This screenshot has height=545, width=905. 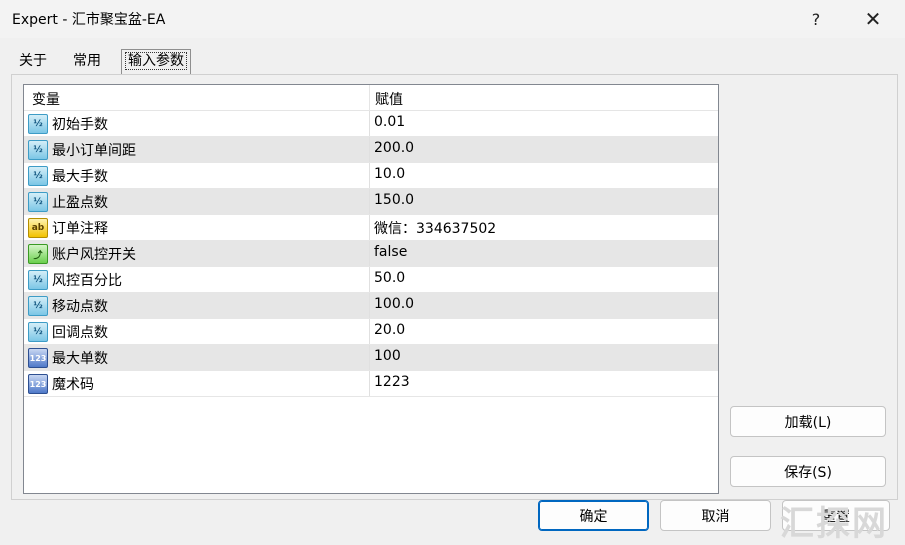 I want to click on tab-inputs: 输入参数, so click(x=156, y=61).